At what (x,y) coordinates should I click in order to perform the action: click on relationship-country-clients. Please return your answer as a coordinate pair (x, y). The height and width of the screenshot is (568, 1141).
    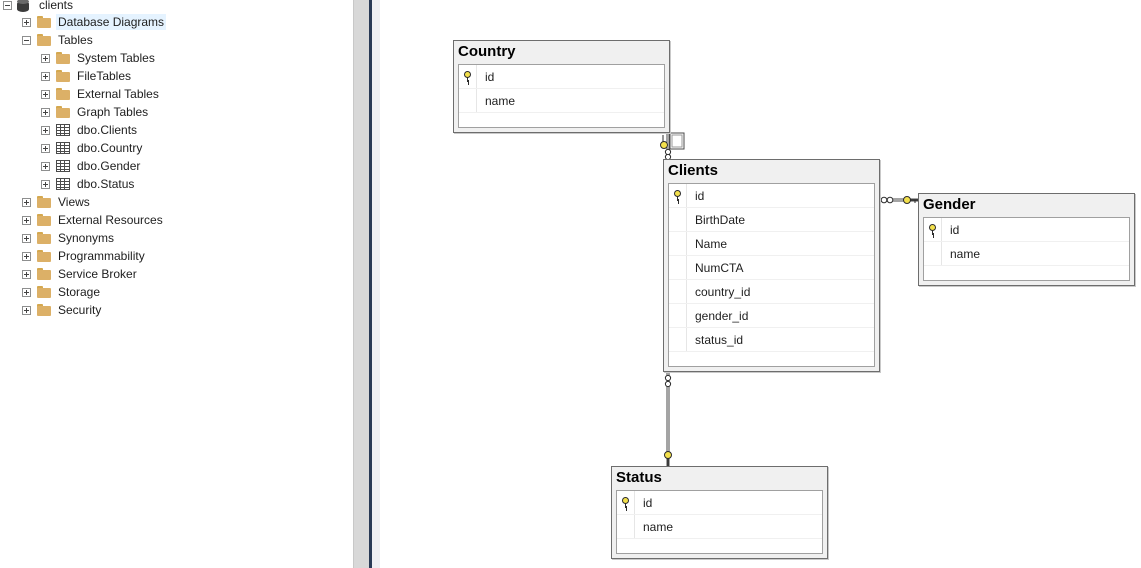
    Looking at the image, I should click on (672, 146).